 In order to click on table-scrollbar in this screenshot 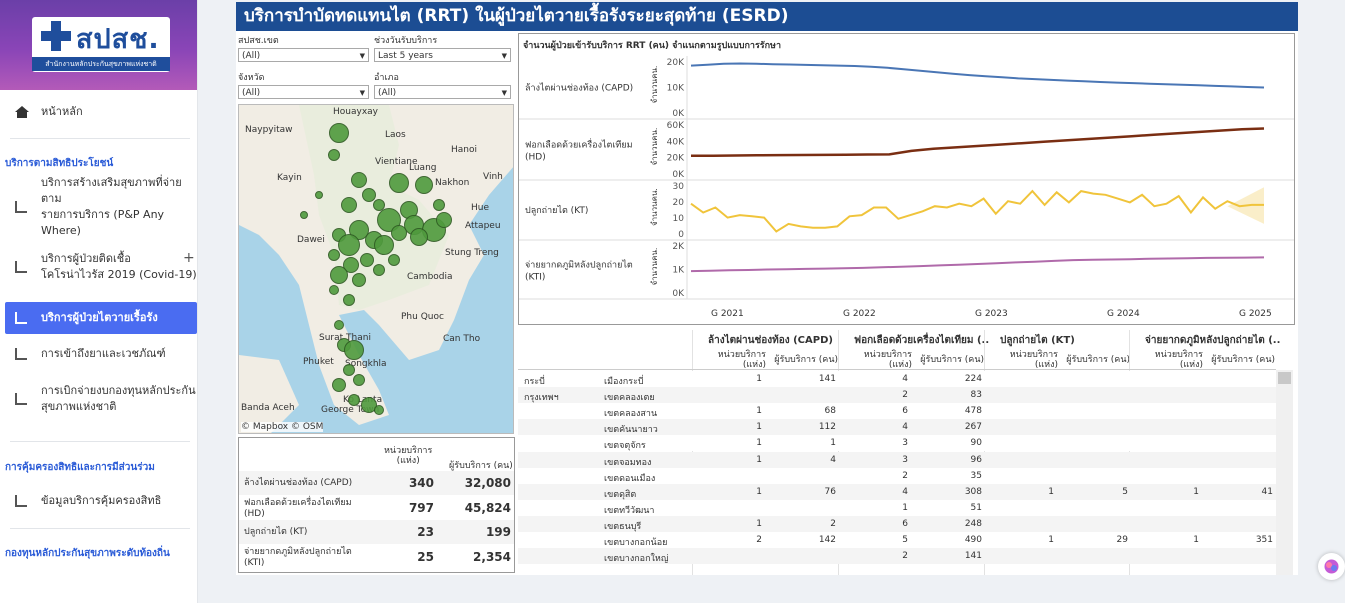, I will do `click(1284, 472)`.